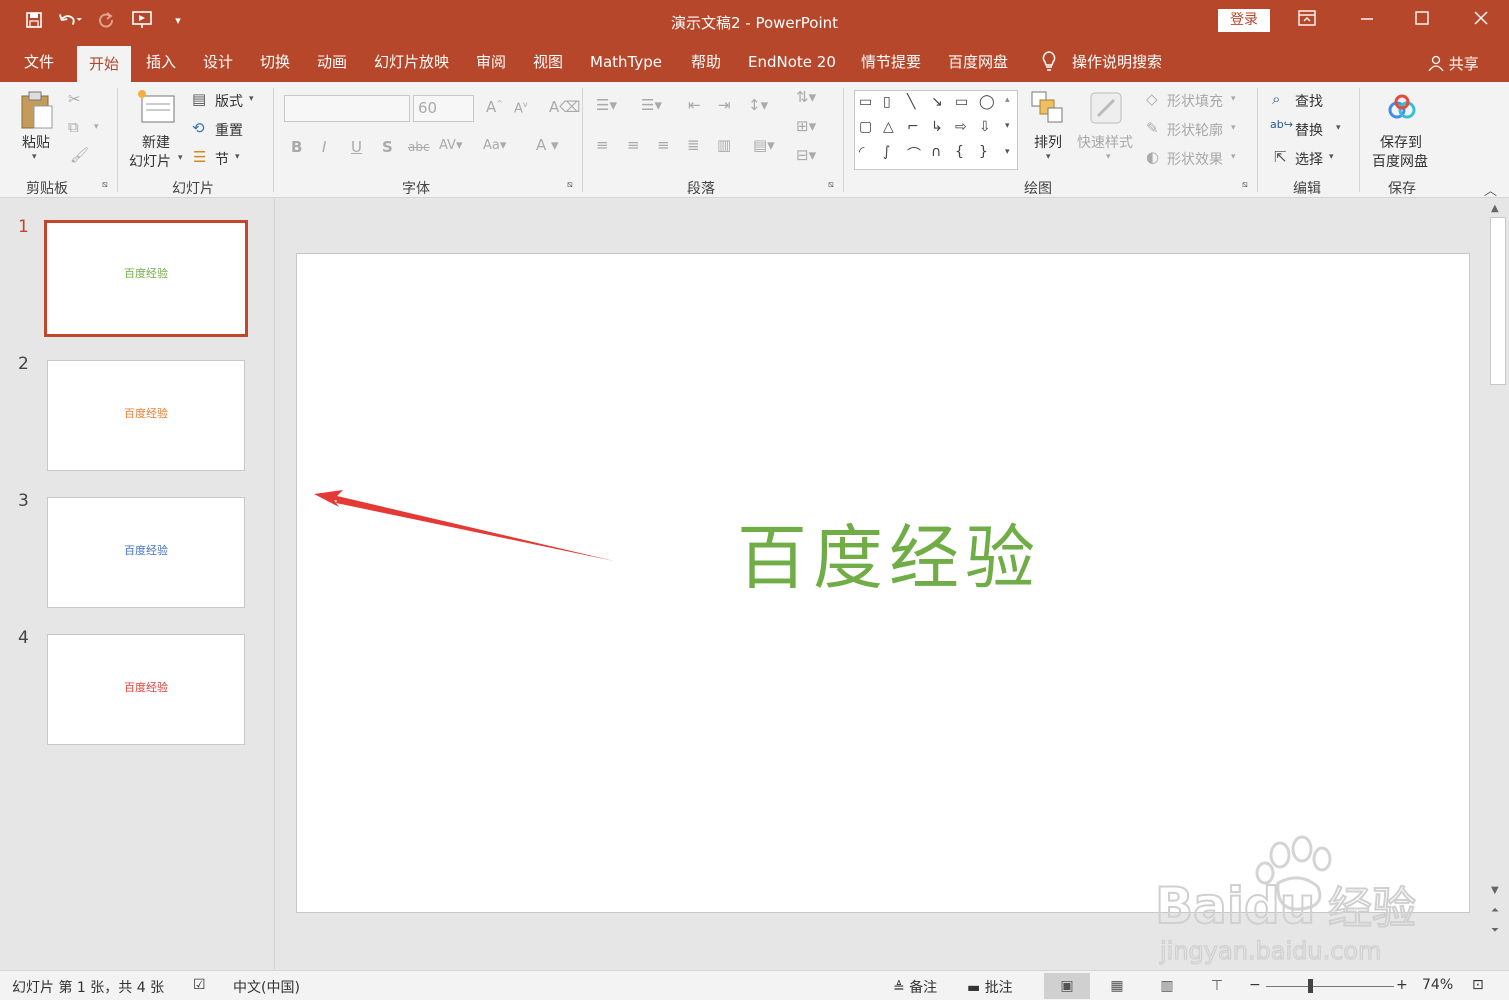  Describe the element at coordinates (266, 987) in the screenshot. I see `language-status: 中文(中国)` at that location.